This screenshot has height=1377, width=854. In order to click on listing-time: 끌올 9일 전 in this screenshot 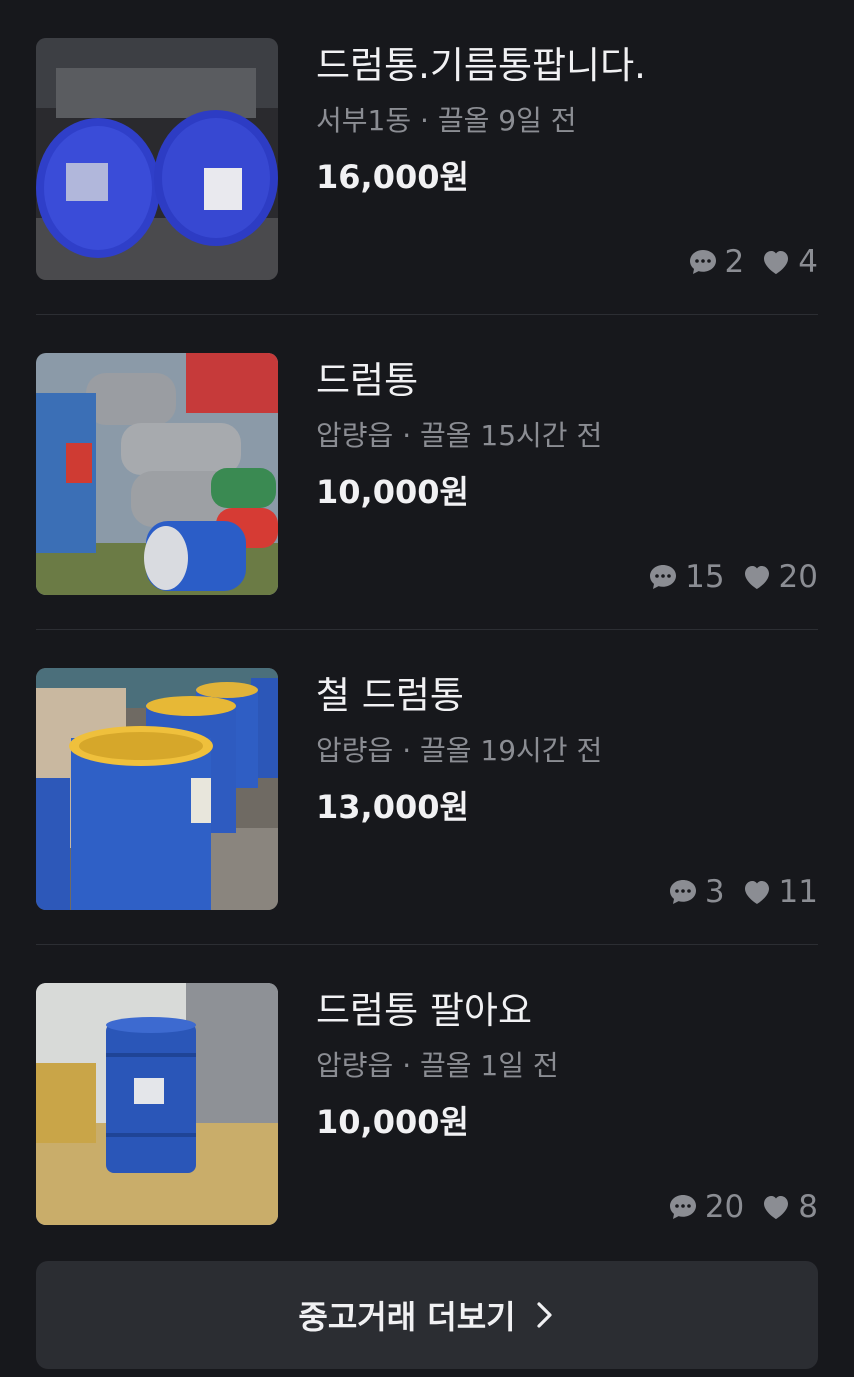, I will do `click(507, 120)`.